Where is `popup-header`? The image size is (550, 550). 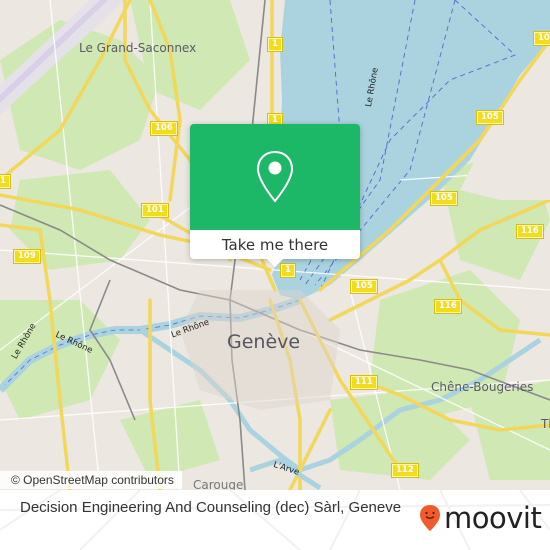
popup-header is located at coordinates (275, 177).